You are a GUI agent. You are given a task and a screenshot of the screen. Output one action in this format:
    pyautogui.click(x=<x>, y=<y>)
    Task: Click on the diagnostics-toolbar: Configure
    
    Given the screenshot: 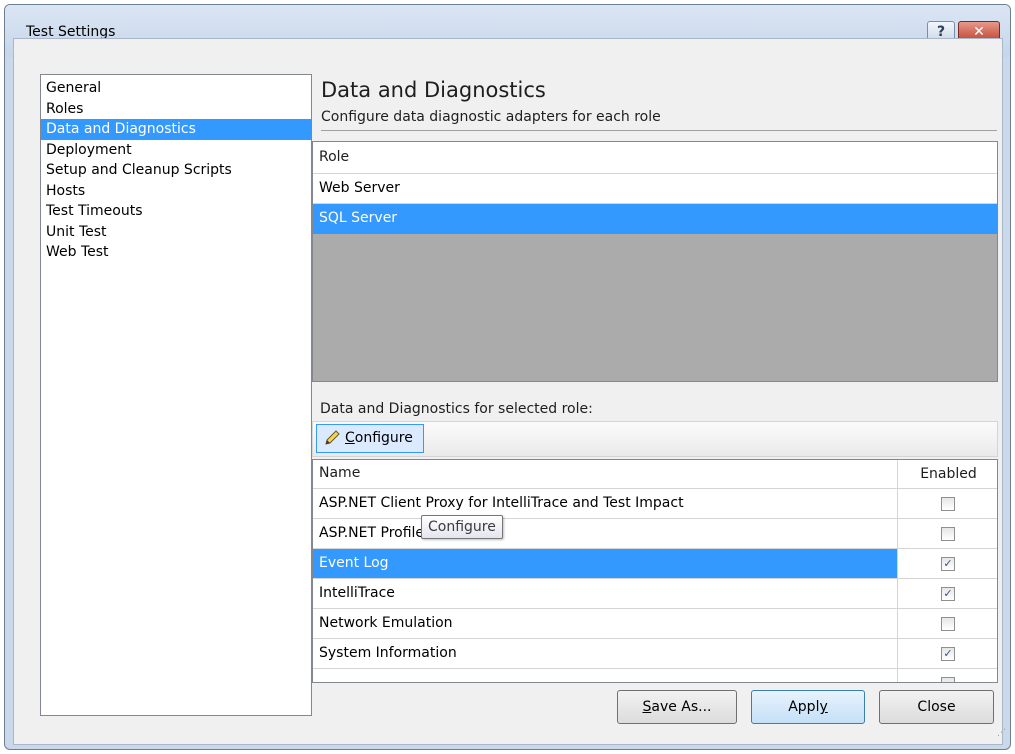 What is the action you would take?
    pyautogui.click(x=655, y=439)
    